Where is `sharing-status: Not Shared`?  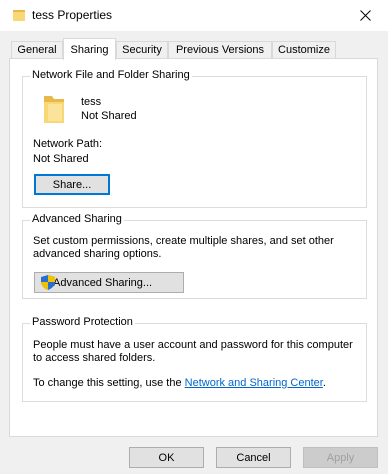
sharing-status: Not Shared is located at coordinates (109, 116).